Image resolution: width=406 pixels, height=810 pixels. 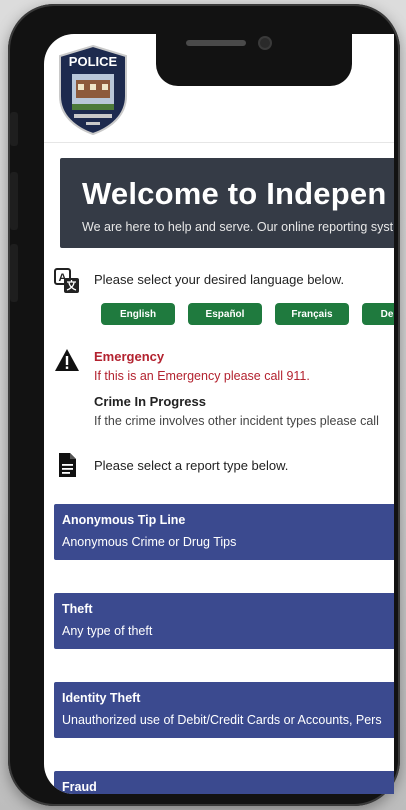 What do you see at coordinates (224, 621) in the screenshot?
I see `report-card-theft: Theft Any type of theft` at bounding box center [224, 621].